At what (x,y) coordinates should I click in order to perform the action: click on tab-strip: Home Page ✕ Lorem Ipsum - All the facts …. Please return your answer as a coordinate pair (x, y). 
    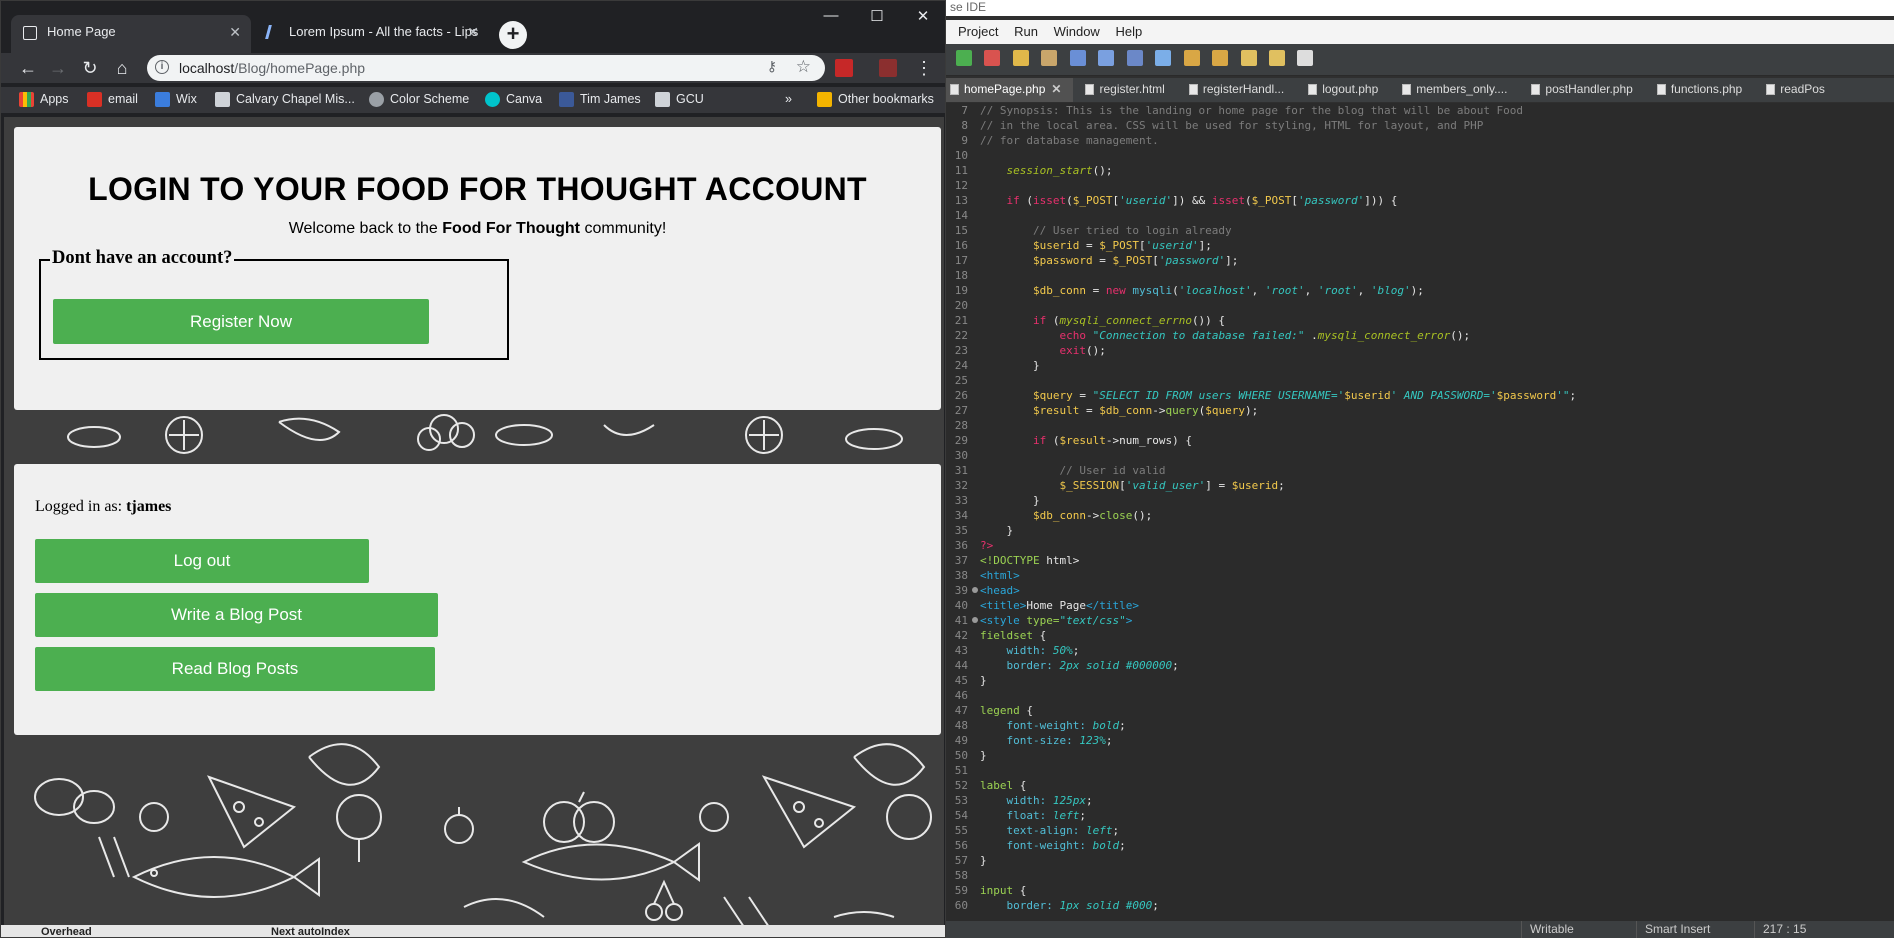
    Looking at the image, I should click on (473, 27).